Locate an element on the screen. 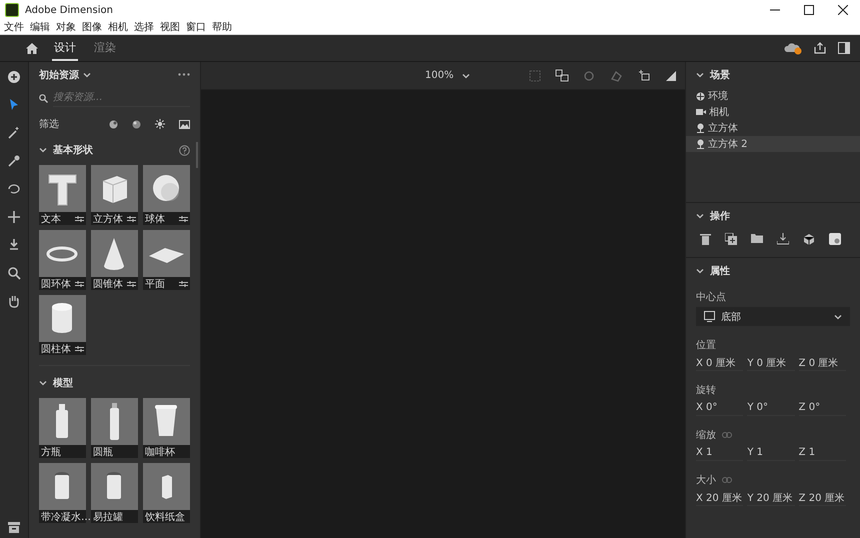  scene-item-label: 相机 is located at coordinates (719, 112).